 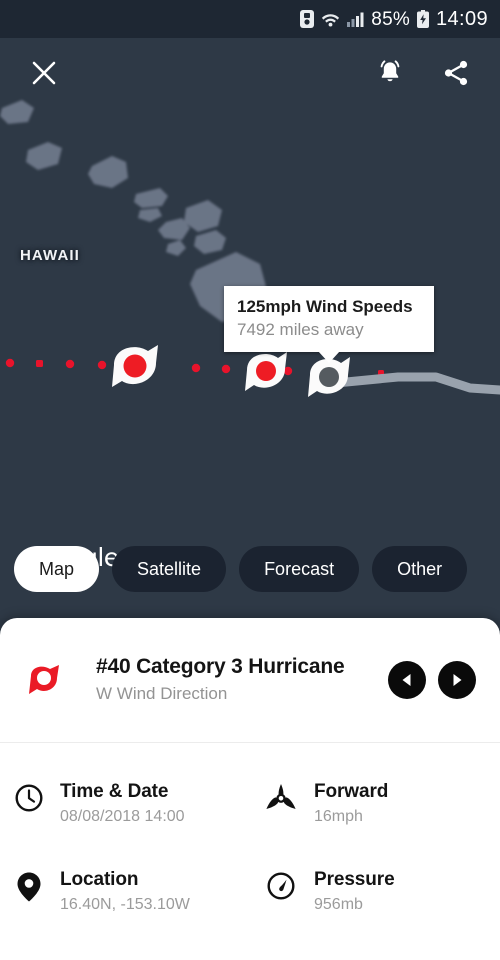 I want to click on battery-charging-icon, so click(x=422, y=19).